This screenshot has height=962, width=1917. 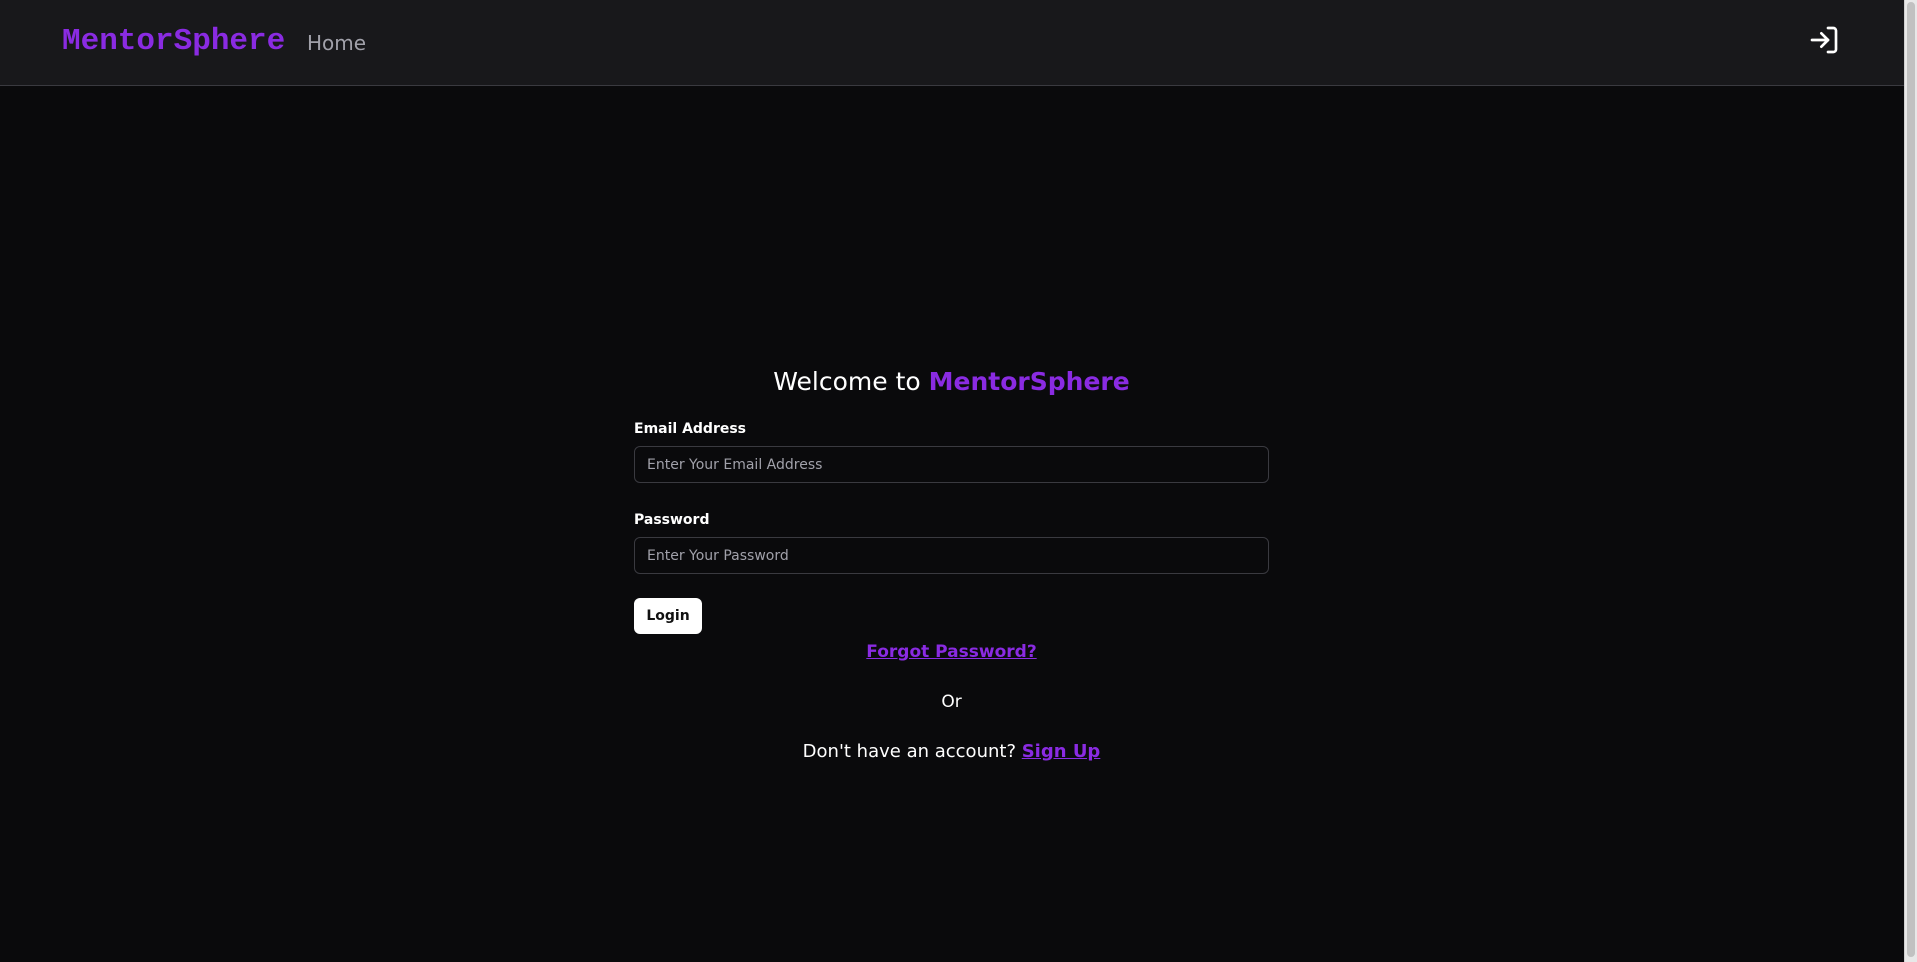 I want to click on welcome-prefix: Welcome to, so click(x=851, y=381).